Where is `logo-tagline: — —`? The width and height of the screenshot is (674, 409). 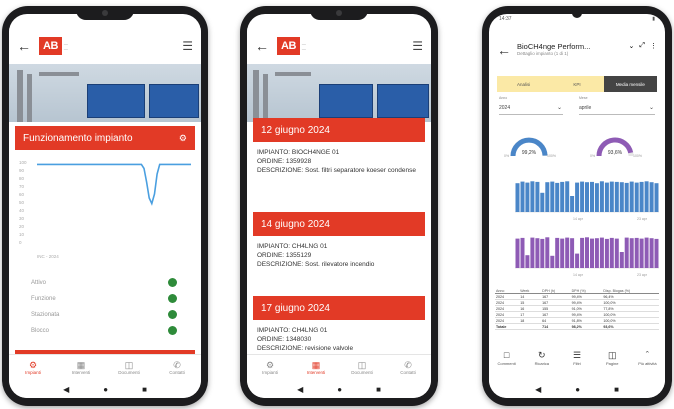
logo-tagline: — — is located at coordinates (303, 46).